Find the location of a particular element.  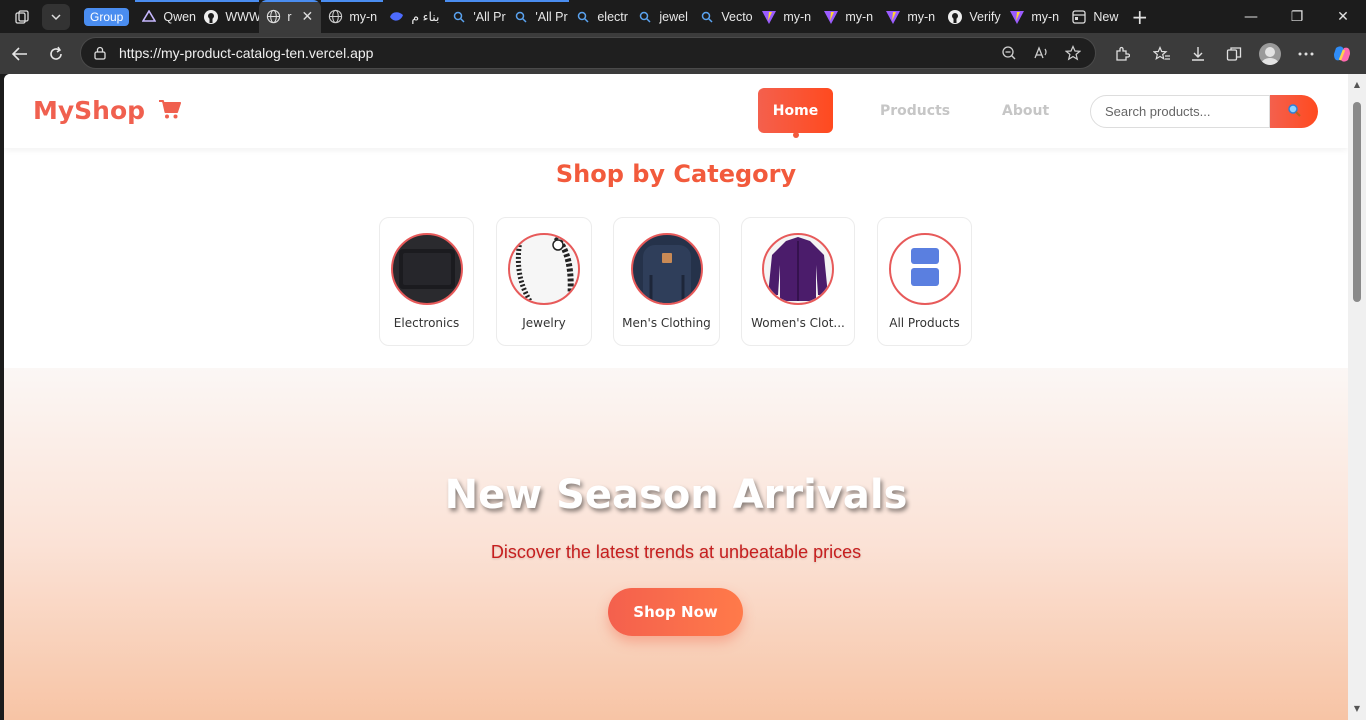

refresh-icon is located at coordinates (56, 54).